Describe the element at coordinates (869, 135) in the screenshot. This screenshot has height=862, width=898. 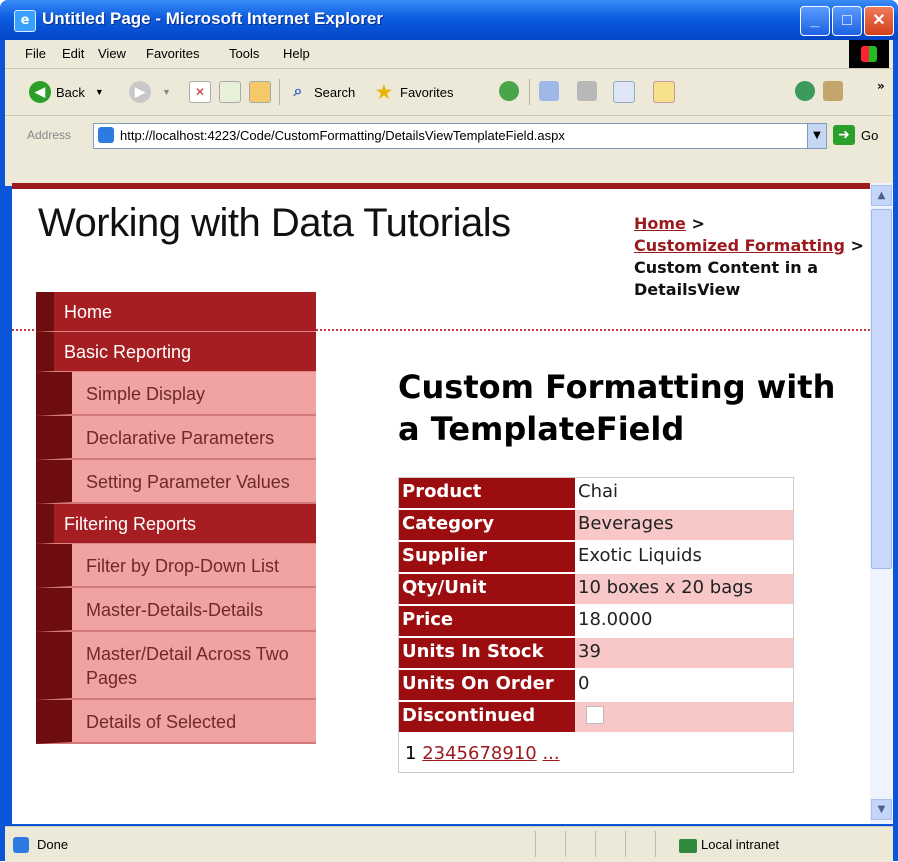
I see `go-button: Go` at that location.